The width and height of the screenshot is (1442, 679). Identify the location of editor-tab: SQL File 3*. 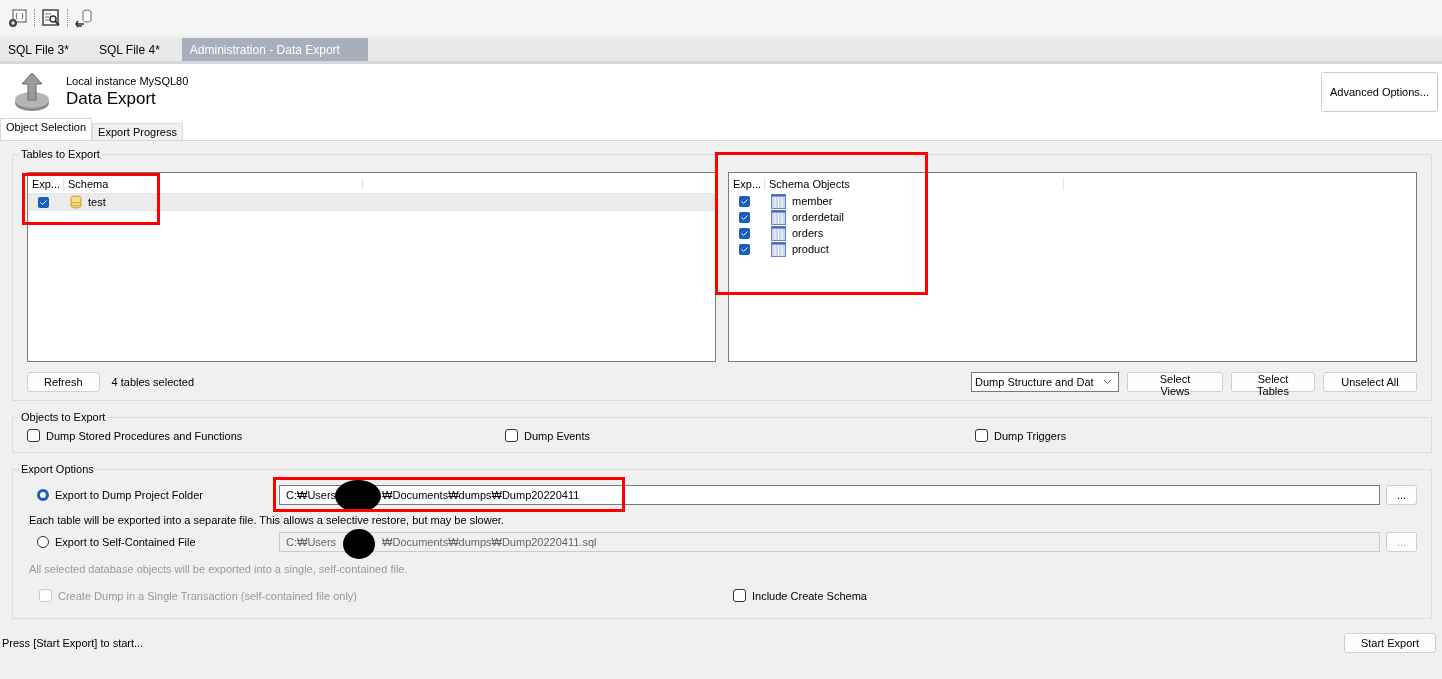
(45, 49).